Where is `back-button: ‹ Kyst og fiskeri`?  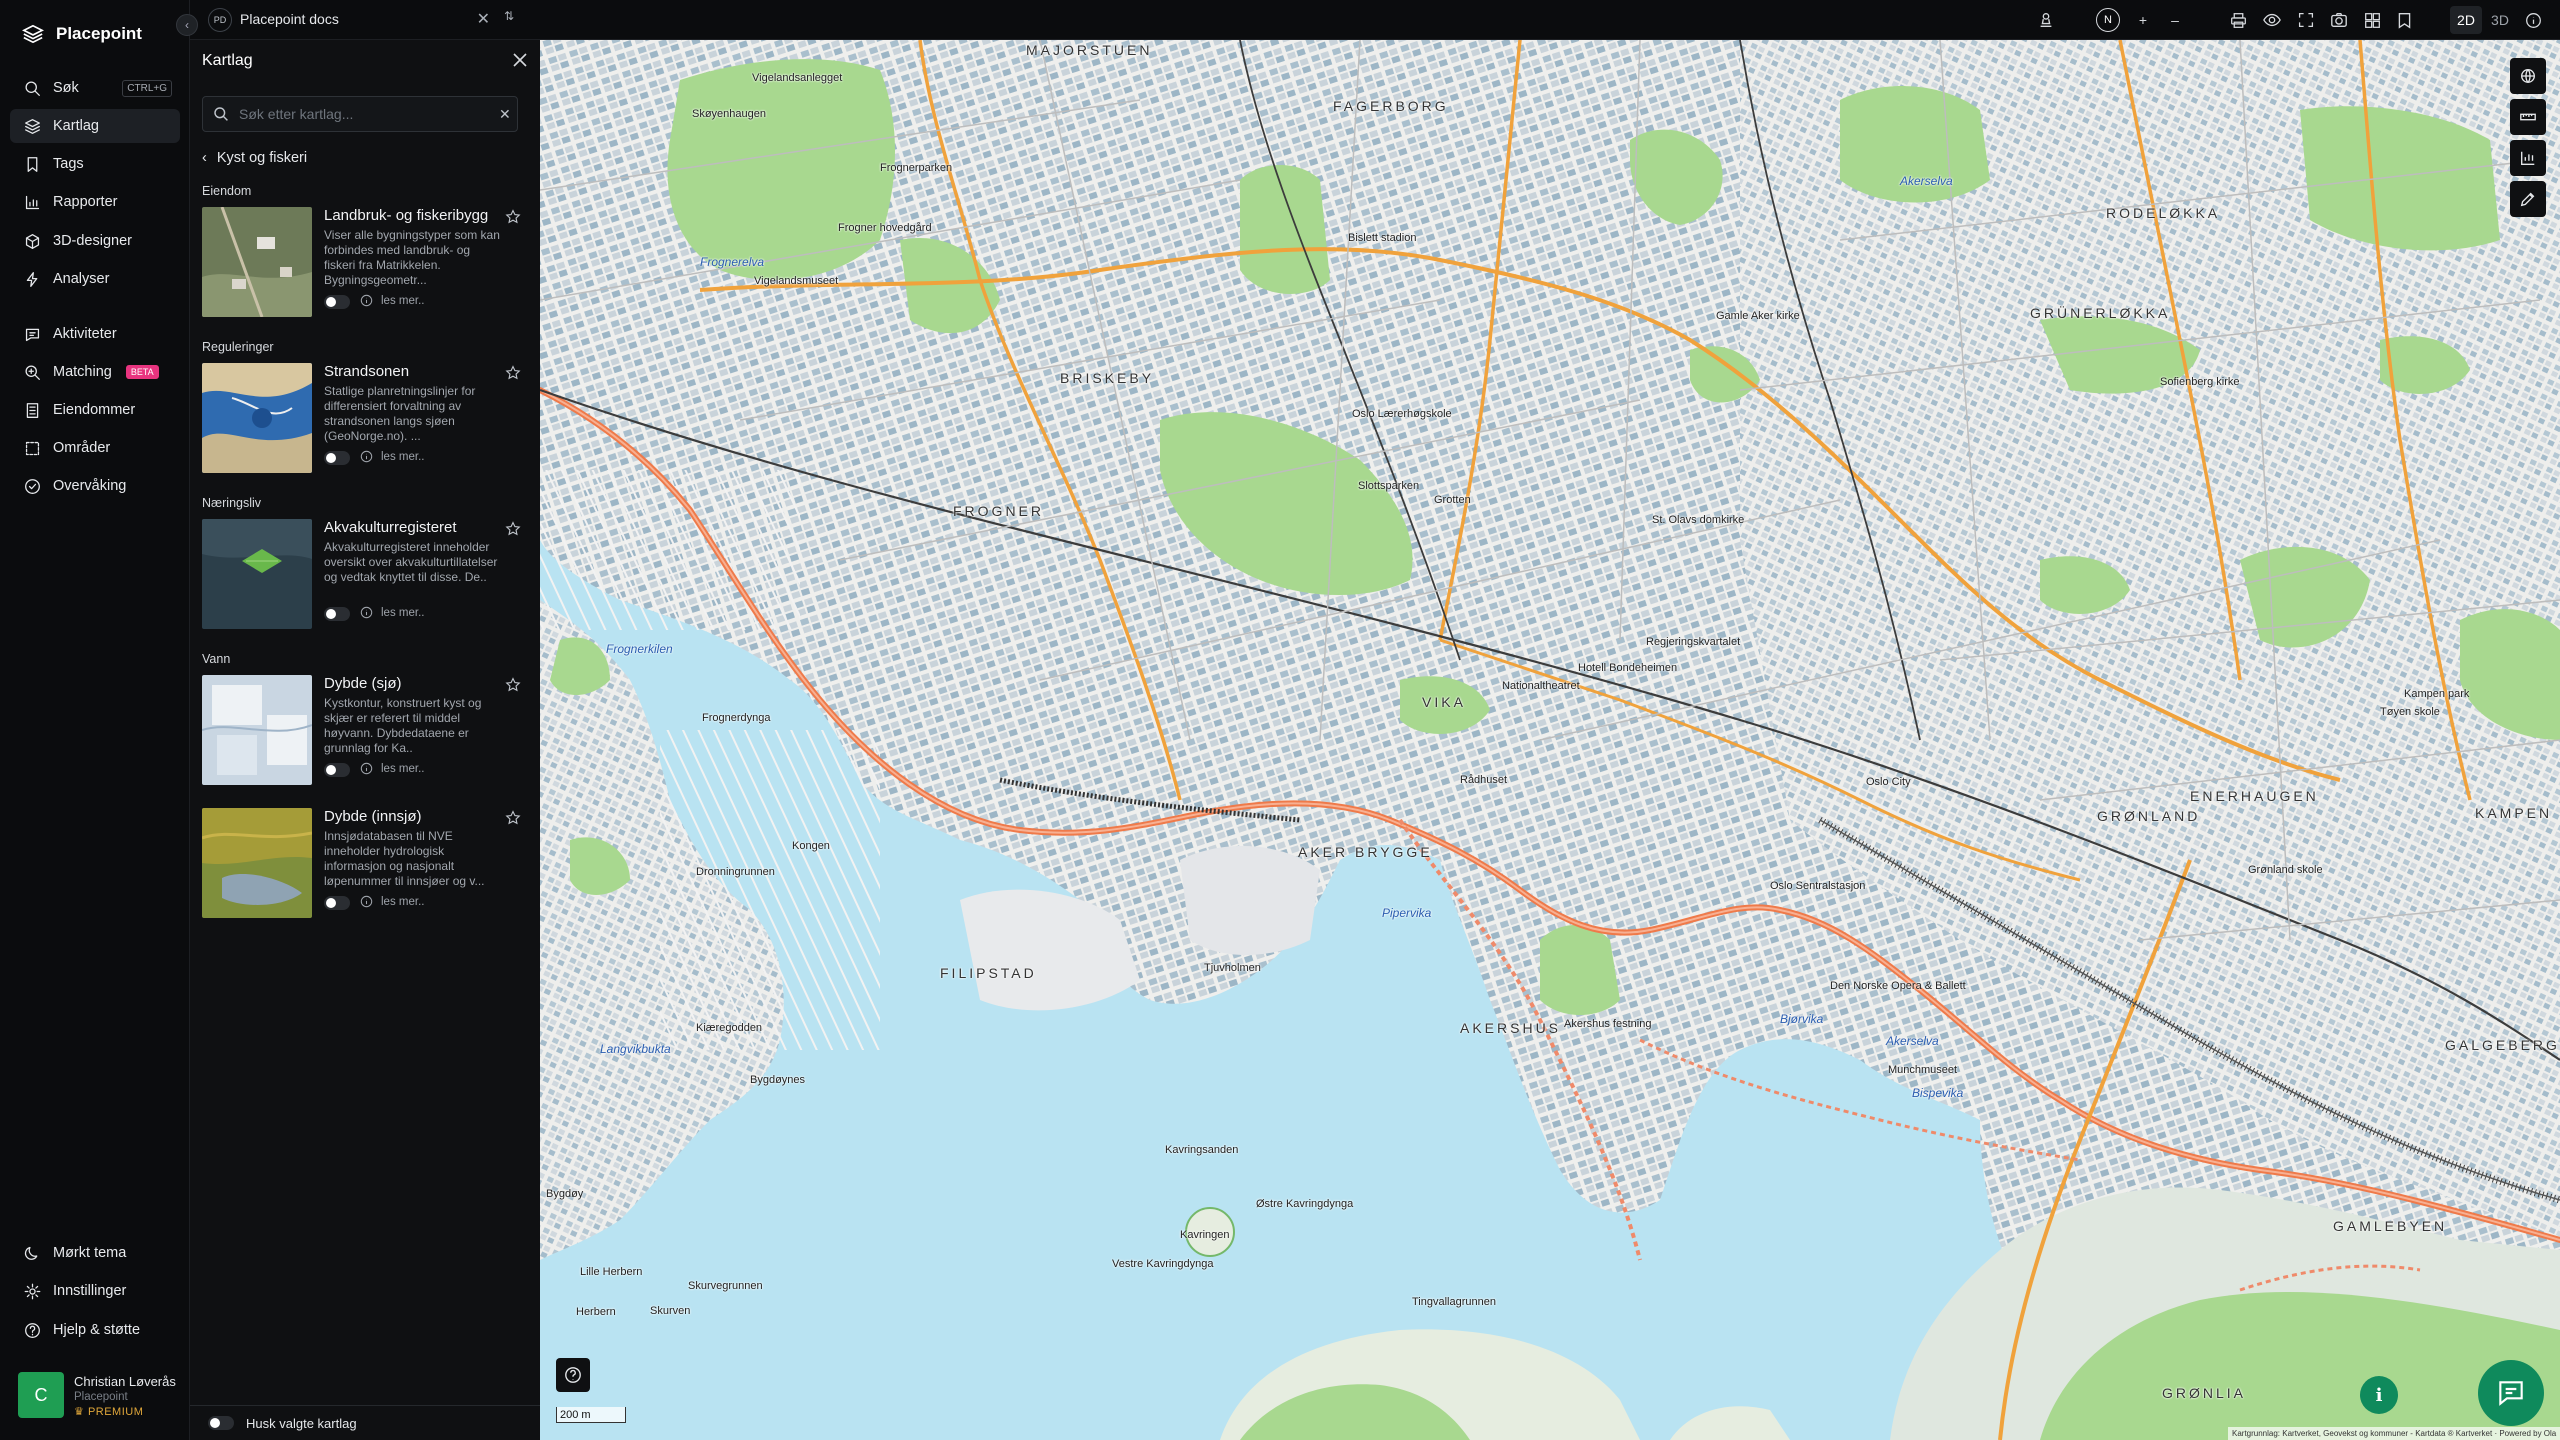 back-button: ‹ Kyst og fiskeri is located at coordinates (254, 158).